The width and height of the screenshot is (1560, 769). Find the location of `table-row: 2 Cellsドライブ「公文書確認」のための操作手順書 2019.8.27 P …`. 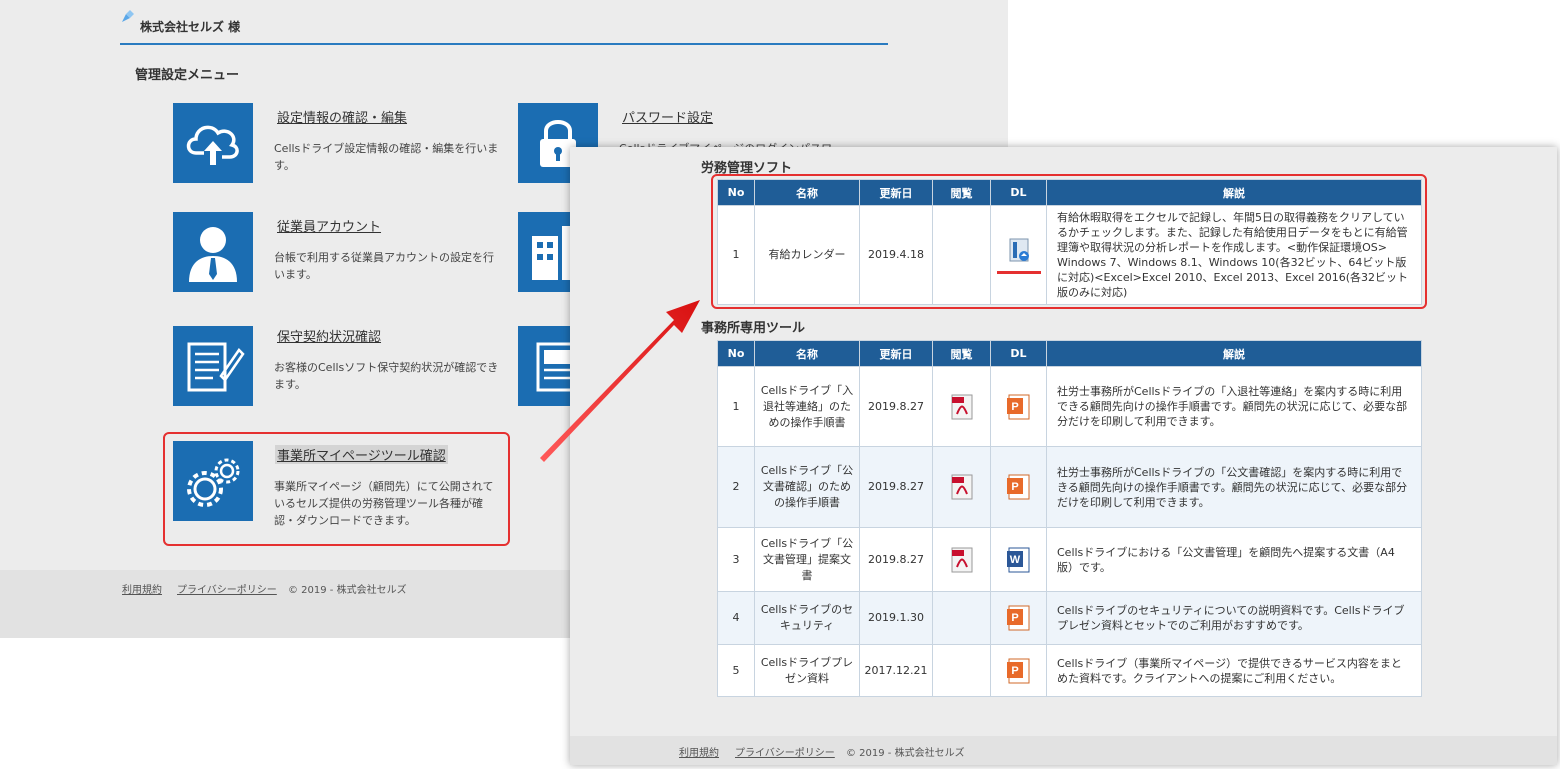

table-row: 2 Cellsドライブ「公文書確認」のための操作手順書 2019.8.27 P … is located at coordinates (1069, 487).